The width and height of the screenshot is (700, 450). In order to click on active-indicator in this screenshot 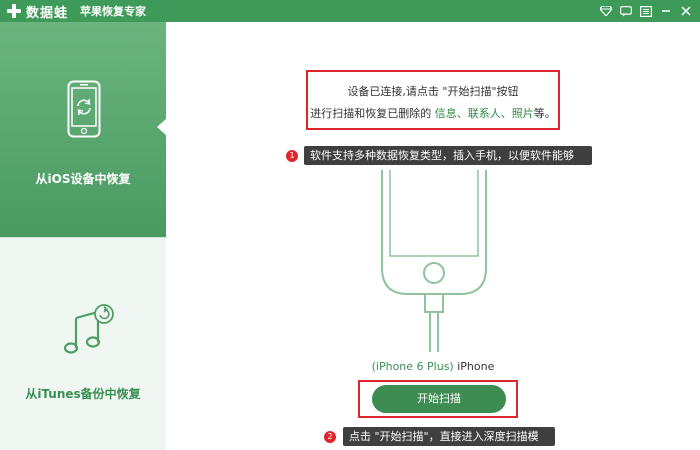, I will do `click(162, 127)`.